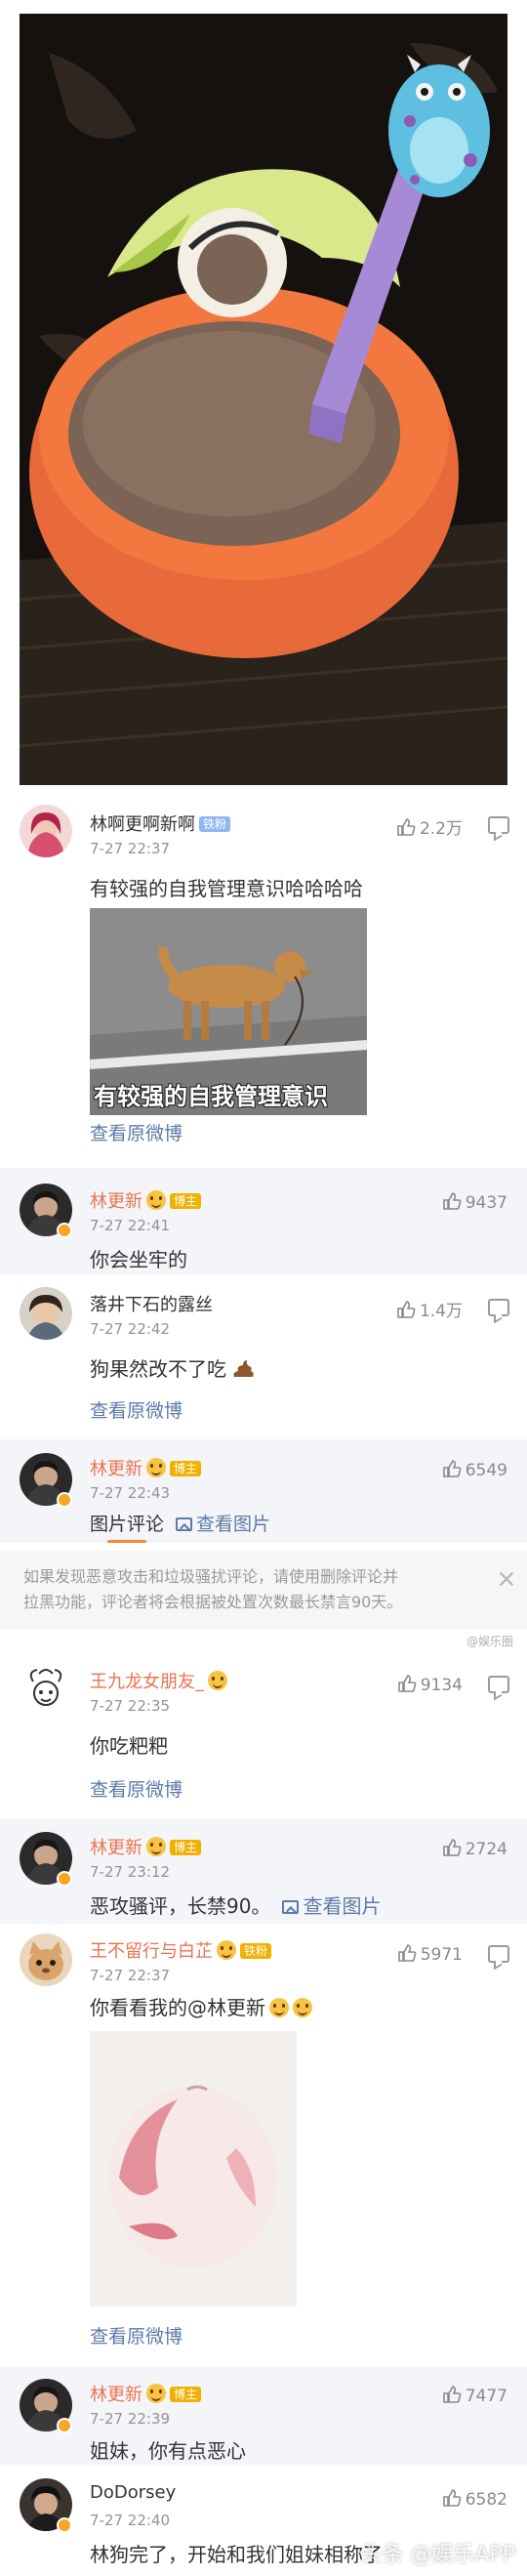  I want to click on watermark: 头条 @娱乐APP, so click(438, 2555).